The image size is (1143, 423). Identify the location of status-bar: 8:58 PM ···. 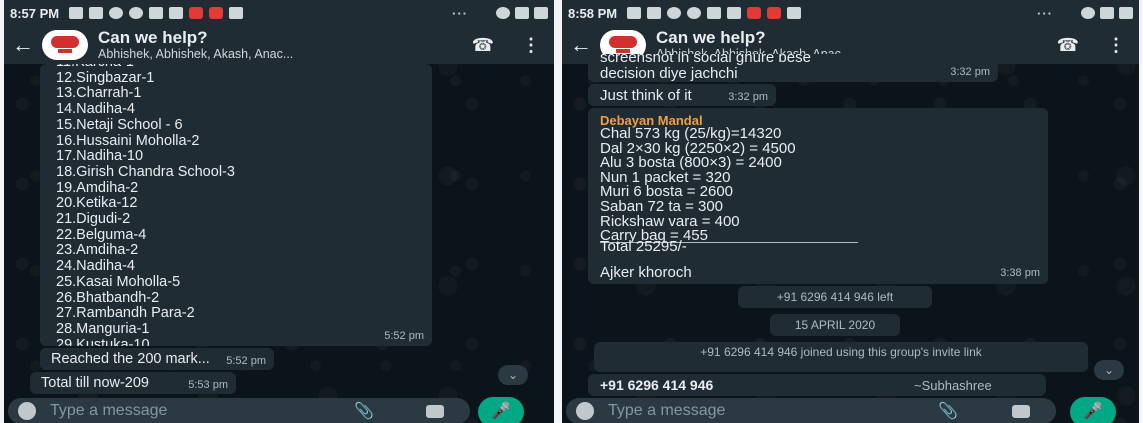
(850, 13).